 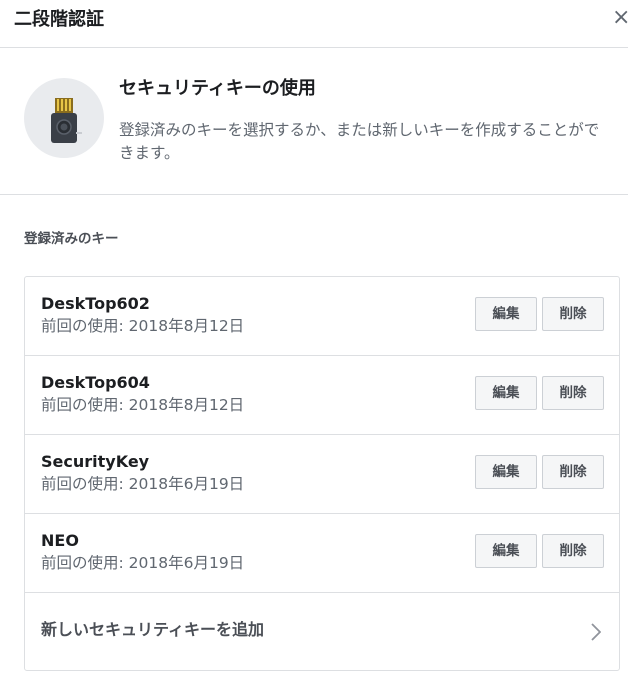 I want to click on dialog-title: 二段階認証, so click(x=59, y=19).